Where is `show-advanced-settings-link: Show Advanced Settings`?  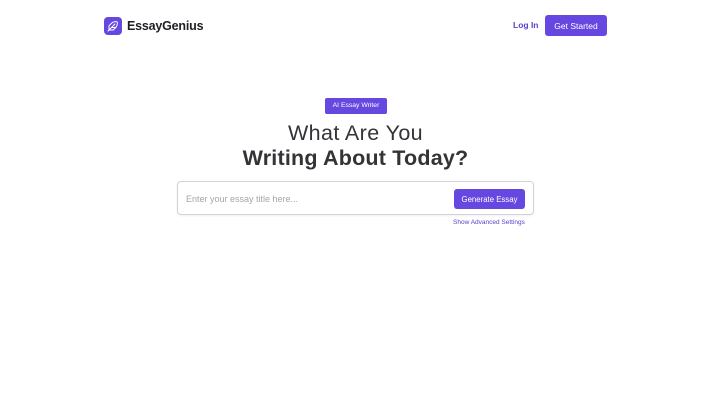
show-advanced-settings-link: Show Advanced Settings is located at coordinates (489, 222).